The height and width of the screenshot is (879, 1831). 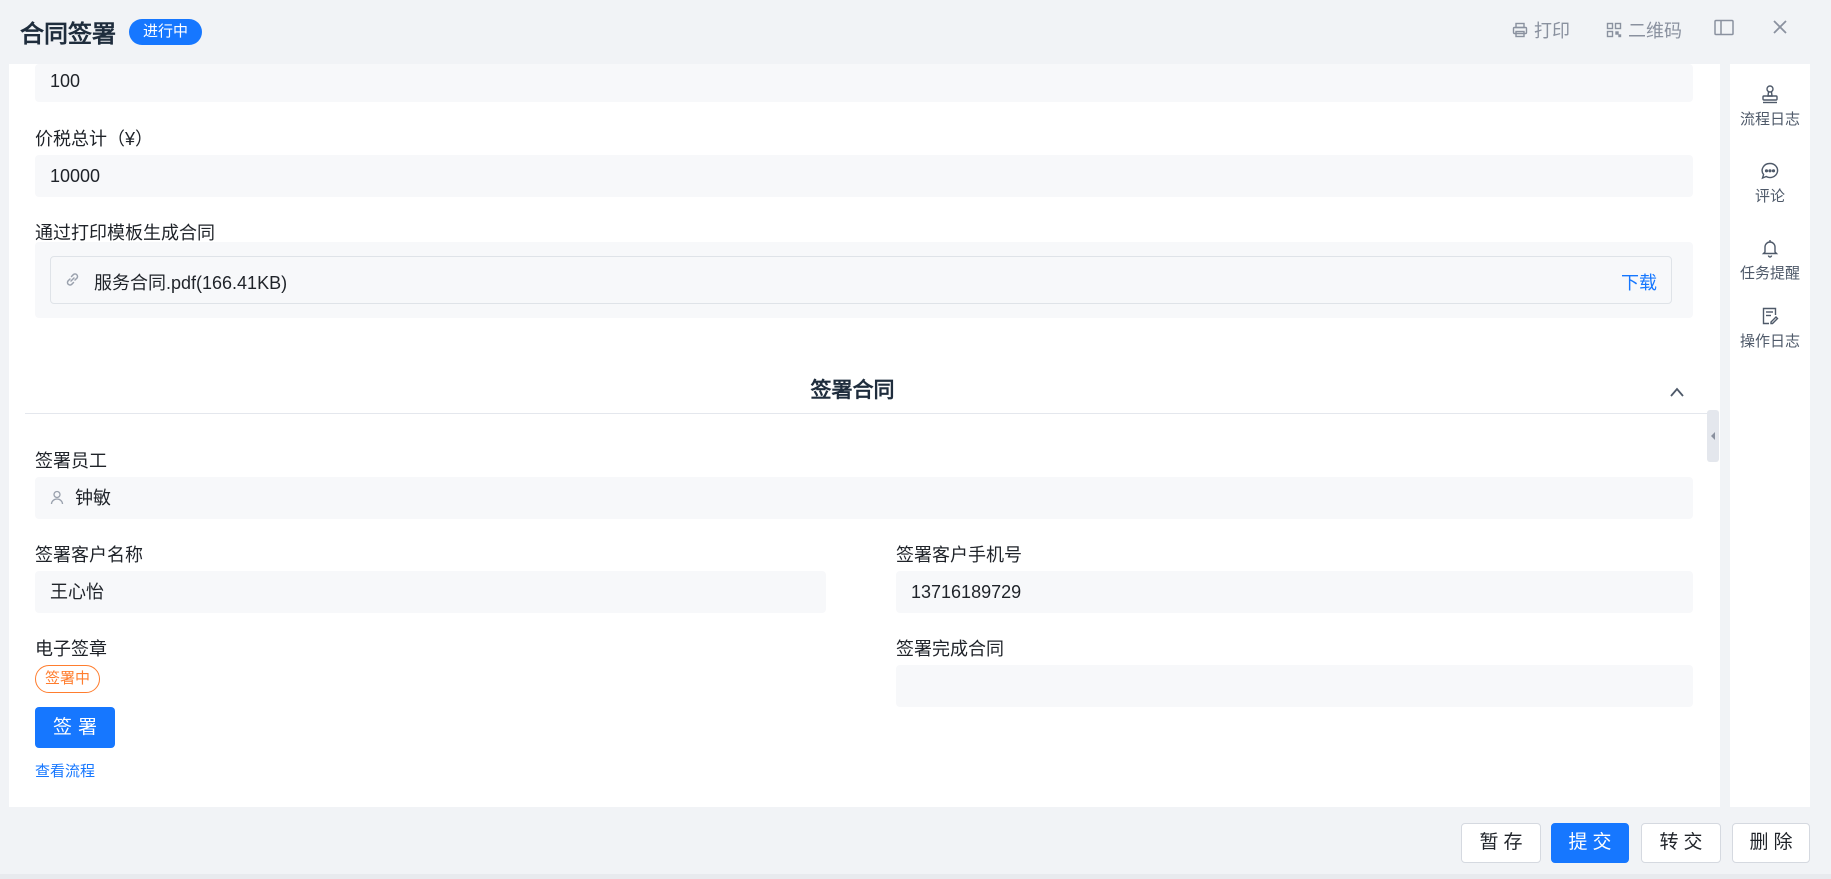 What do you see at coordinates (1294, 592) in the screenshot?
I see `customer-phone-field: 13716189729` at bounding box center [1294, 592].